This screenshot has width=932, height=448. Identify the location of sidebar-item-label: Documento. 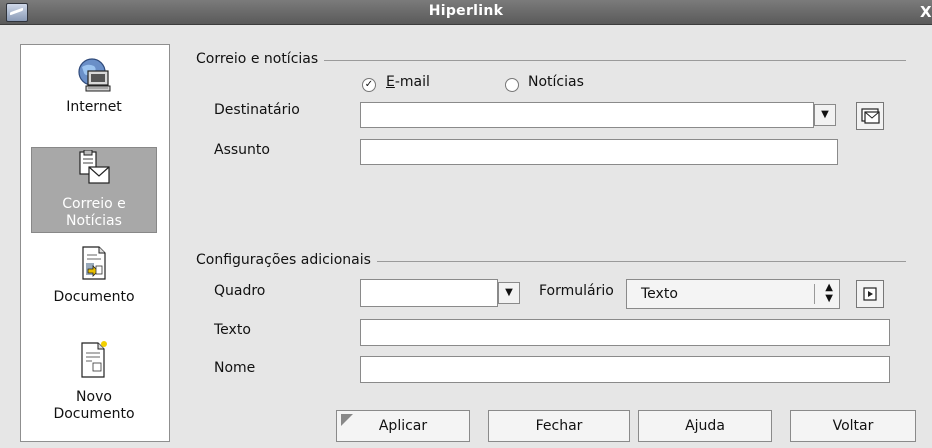
(94, 297).